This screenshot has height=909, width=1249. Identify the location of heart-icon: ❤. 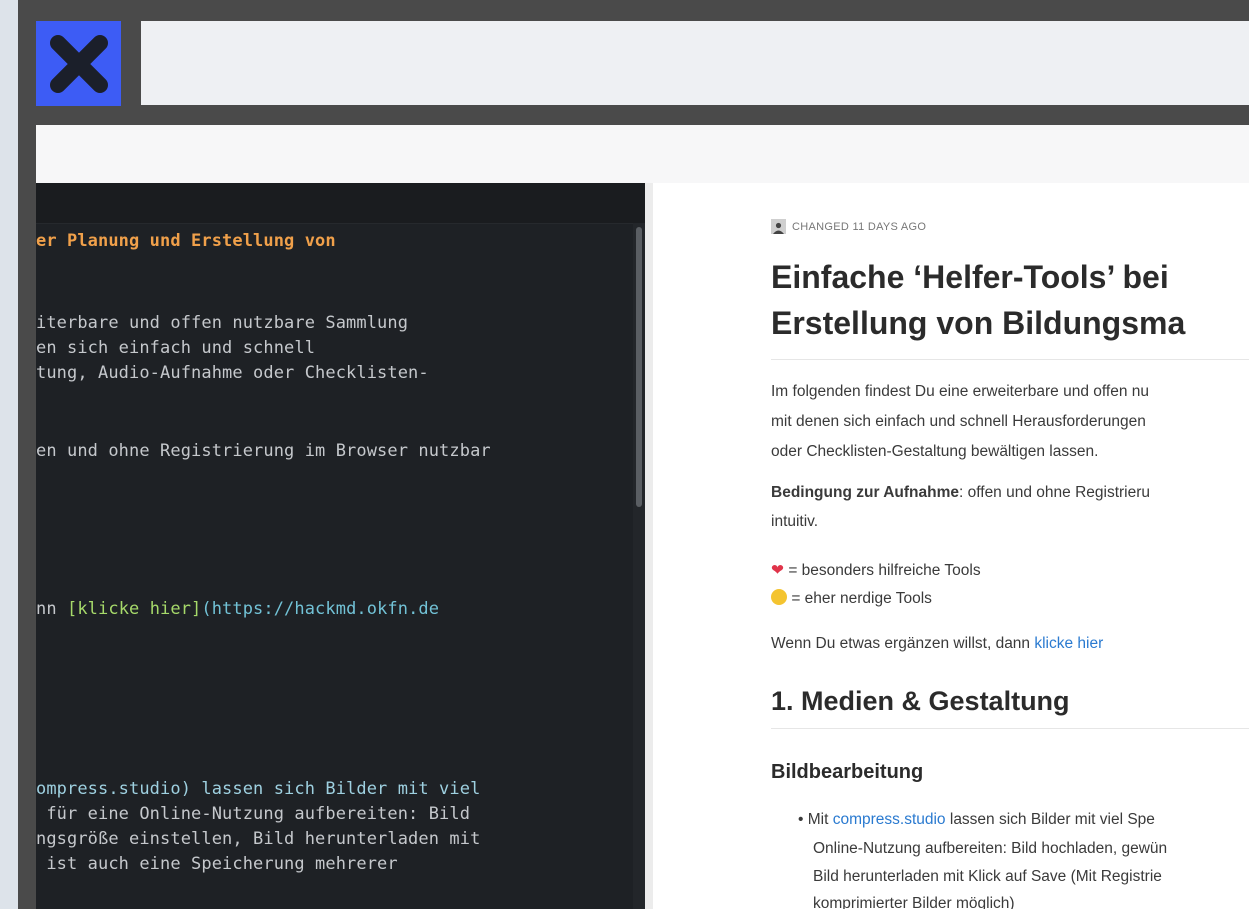
(777, 570).